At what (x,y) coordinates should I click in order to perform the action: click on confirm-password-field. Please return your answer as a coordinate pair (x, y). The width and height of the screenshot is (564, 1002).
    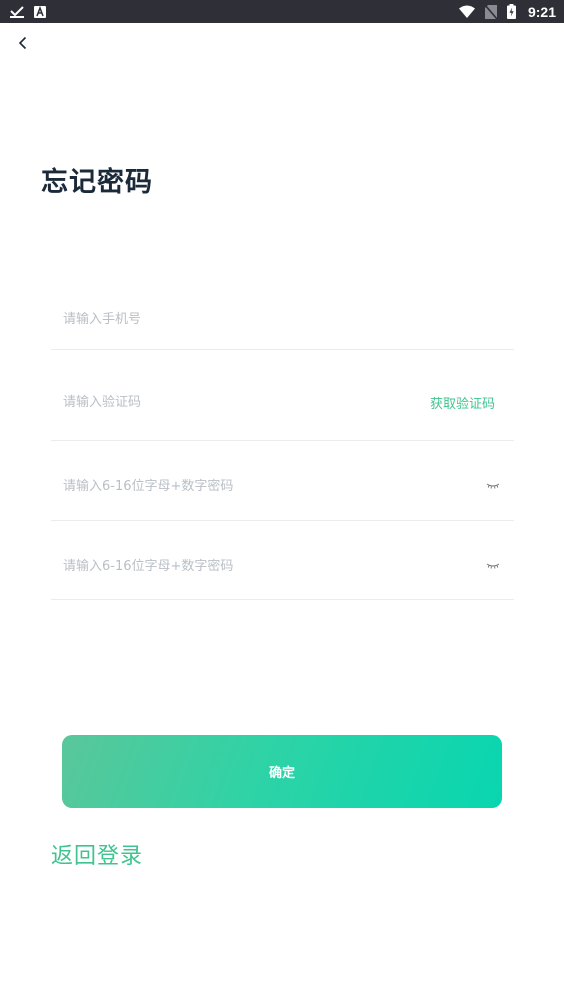
    Looking at the image, I should click on (282, 566).